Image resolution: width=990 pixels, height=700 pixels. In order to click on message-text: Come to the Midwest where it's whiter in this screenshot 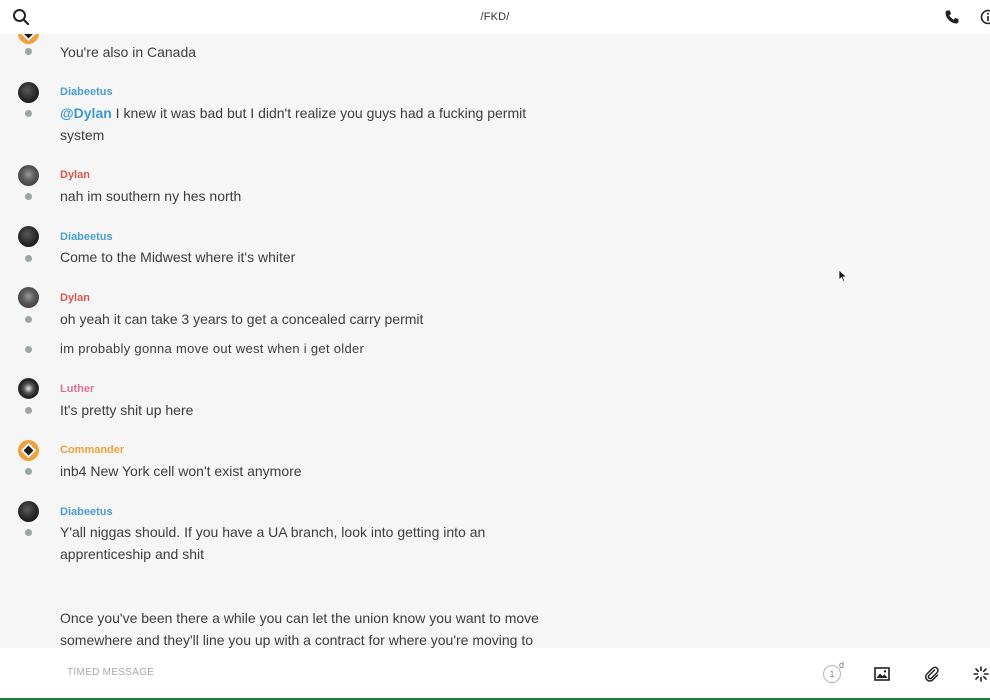, I will do `click(178, 257)`.